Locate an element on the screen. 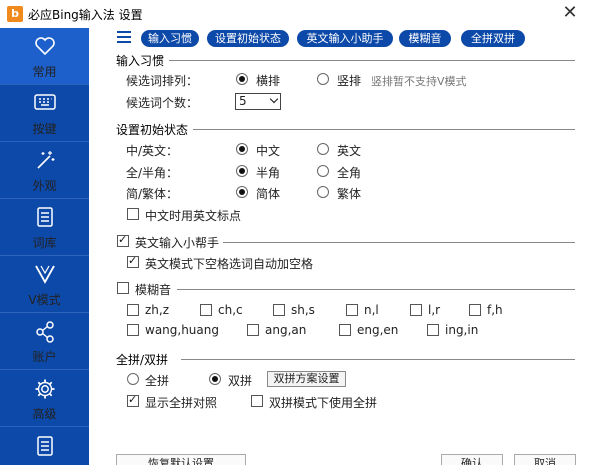  radio-double-pinyin is located at coordinates (215, 379).